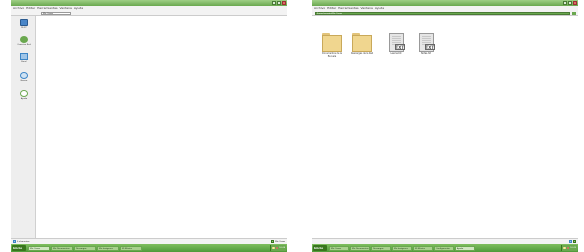 Image resolution: width=584 pixels, height=252 pixels. What do you see at coordinates (573, 248) in the screenshot?
I see `clock: 10:25` at bounding box center [573, 248].